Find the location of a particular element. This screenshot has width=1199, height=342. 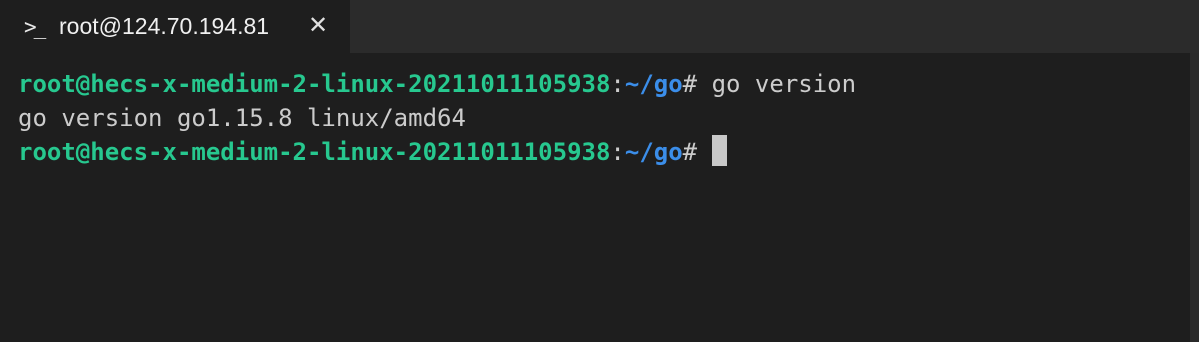

output-text: go version go1.15.8 linux/amd64 is located at coordinates (242, 118).